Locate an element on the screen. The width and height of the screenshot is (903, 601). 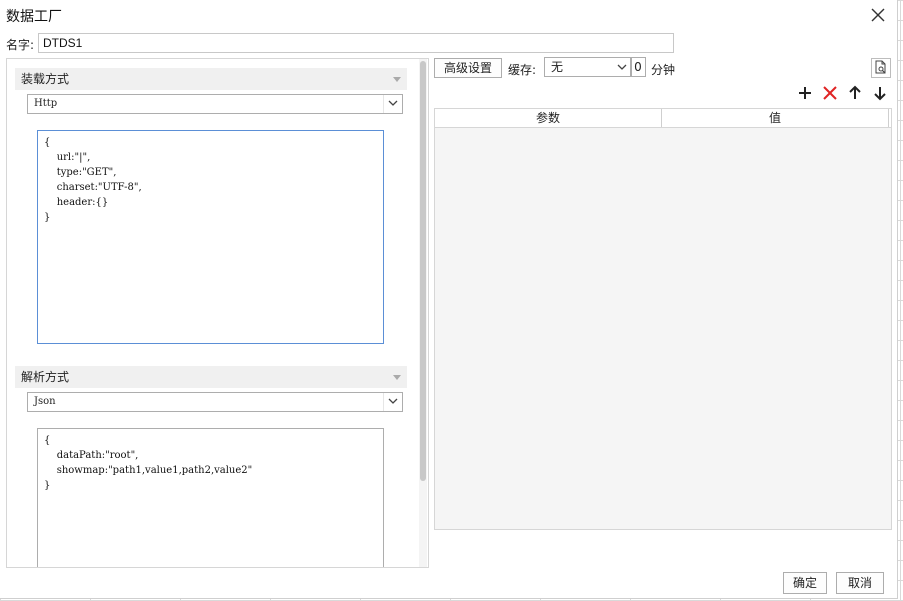
window-title: 数据工厂 is located at coordinates (34, 17).